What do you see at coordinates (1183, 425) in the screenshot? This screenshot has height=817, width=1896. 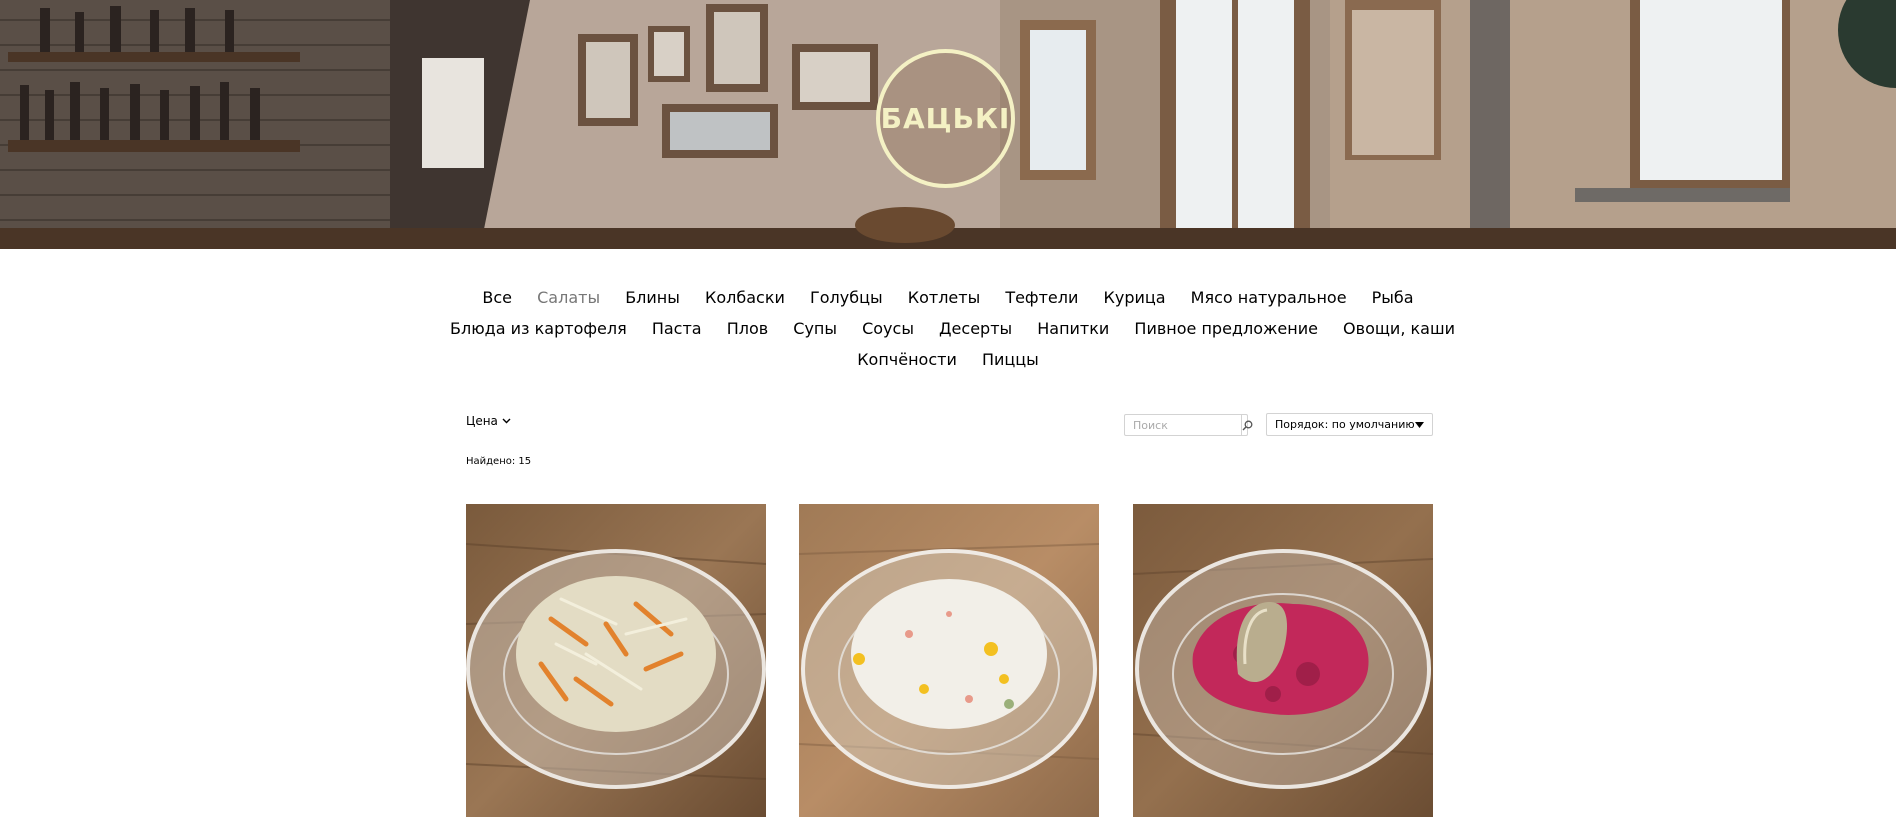 I see `search-input` at bounding box center [1183, 425].